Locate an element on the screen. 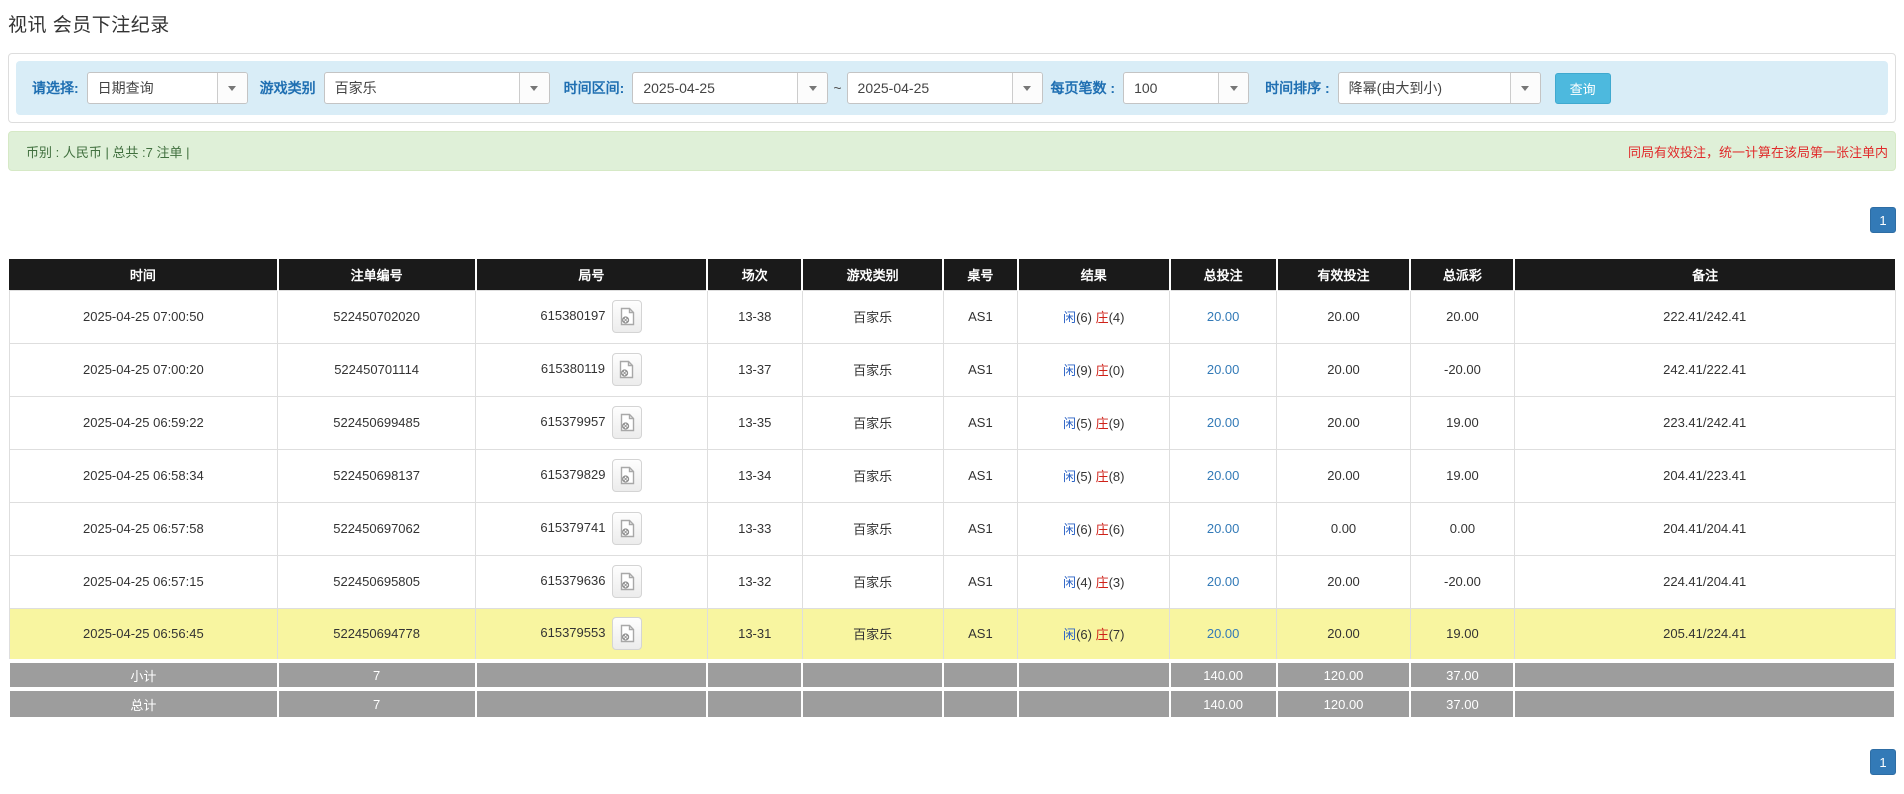  cell-round-no: 615379829 is located at coordinates (591, 475).